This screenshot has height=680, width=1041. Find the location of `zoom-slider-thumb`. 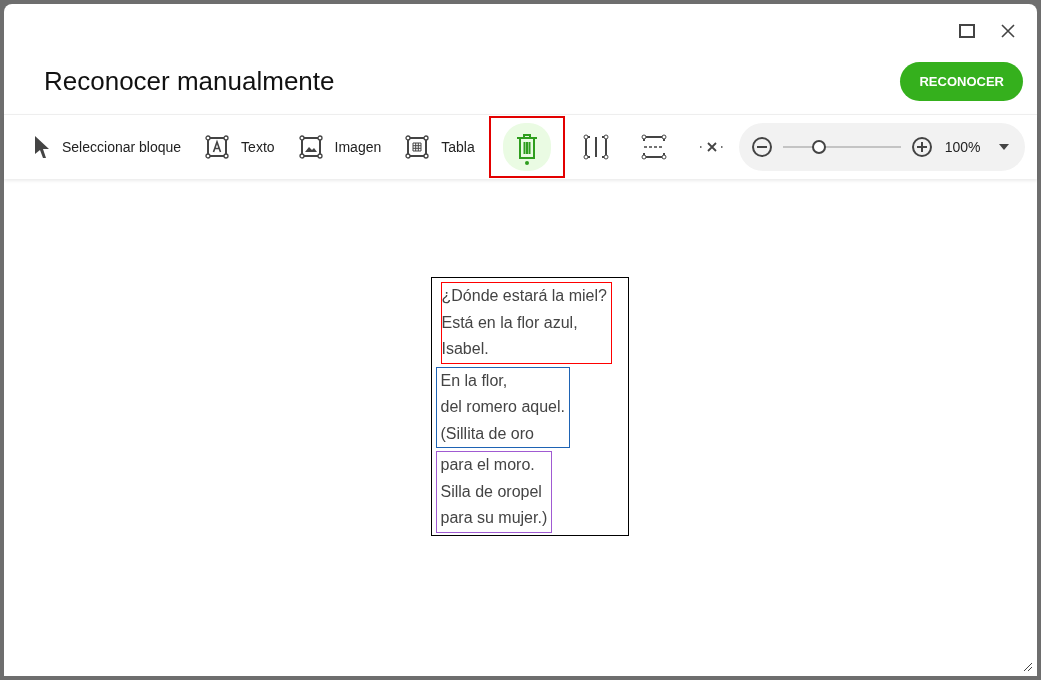

zoom-slider-thumb is located at coordinates (819, 147).